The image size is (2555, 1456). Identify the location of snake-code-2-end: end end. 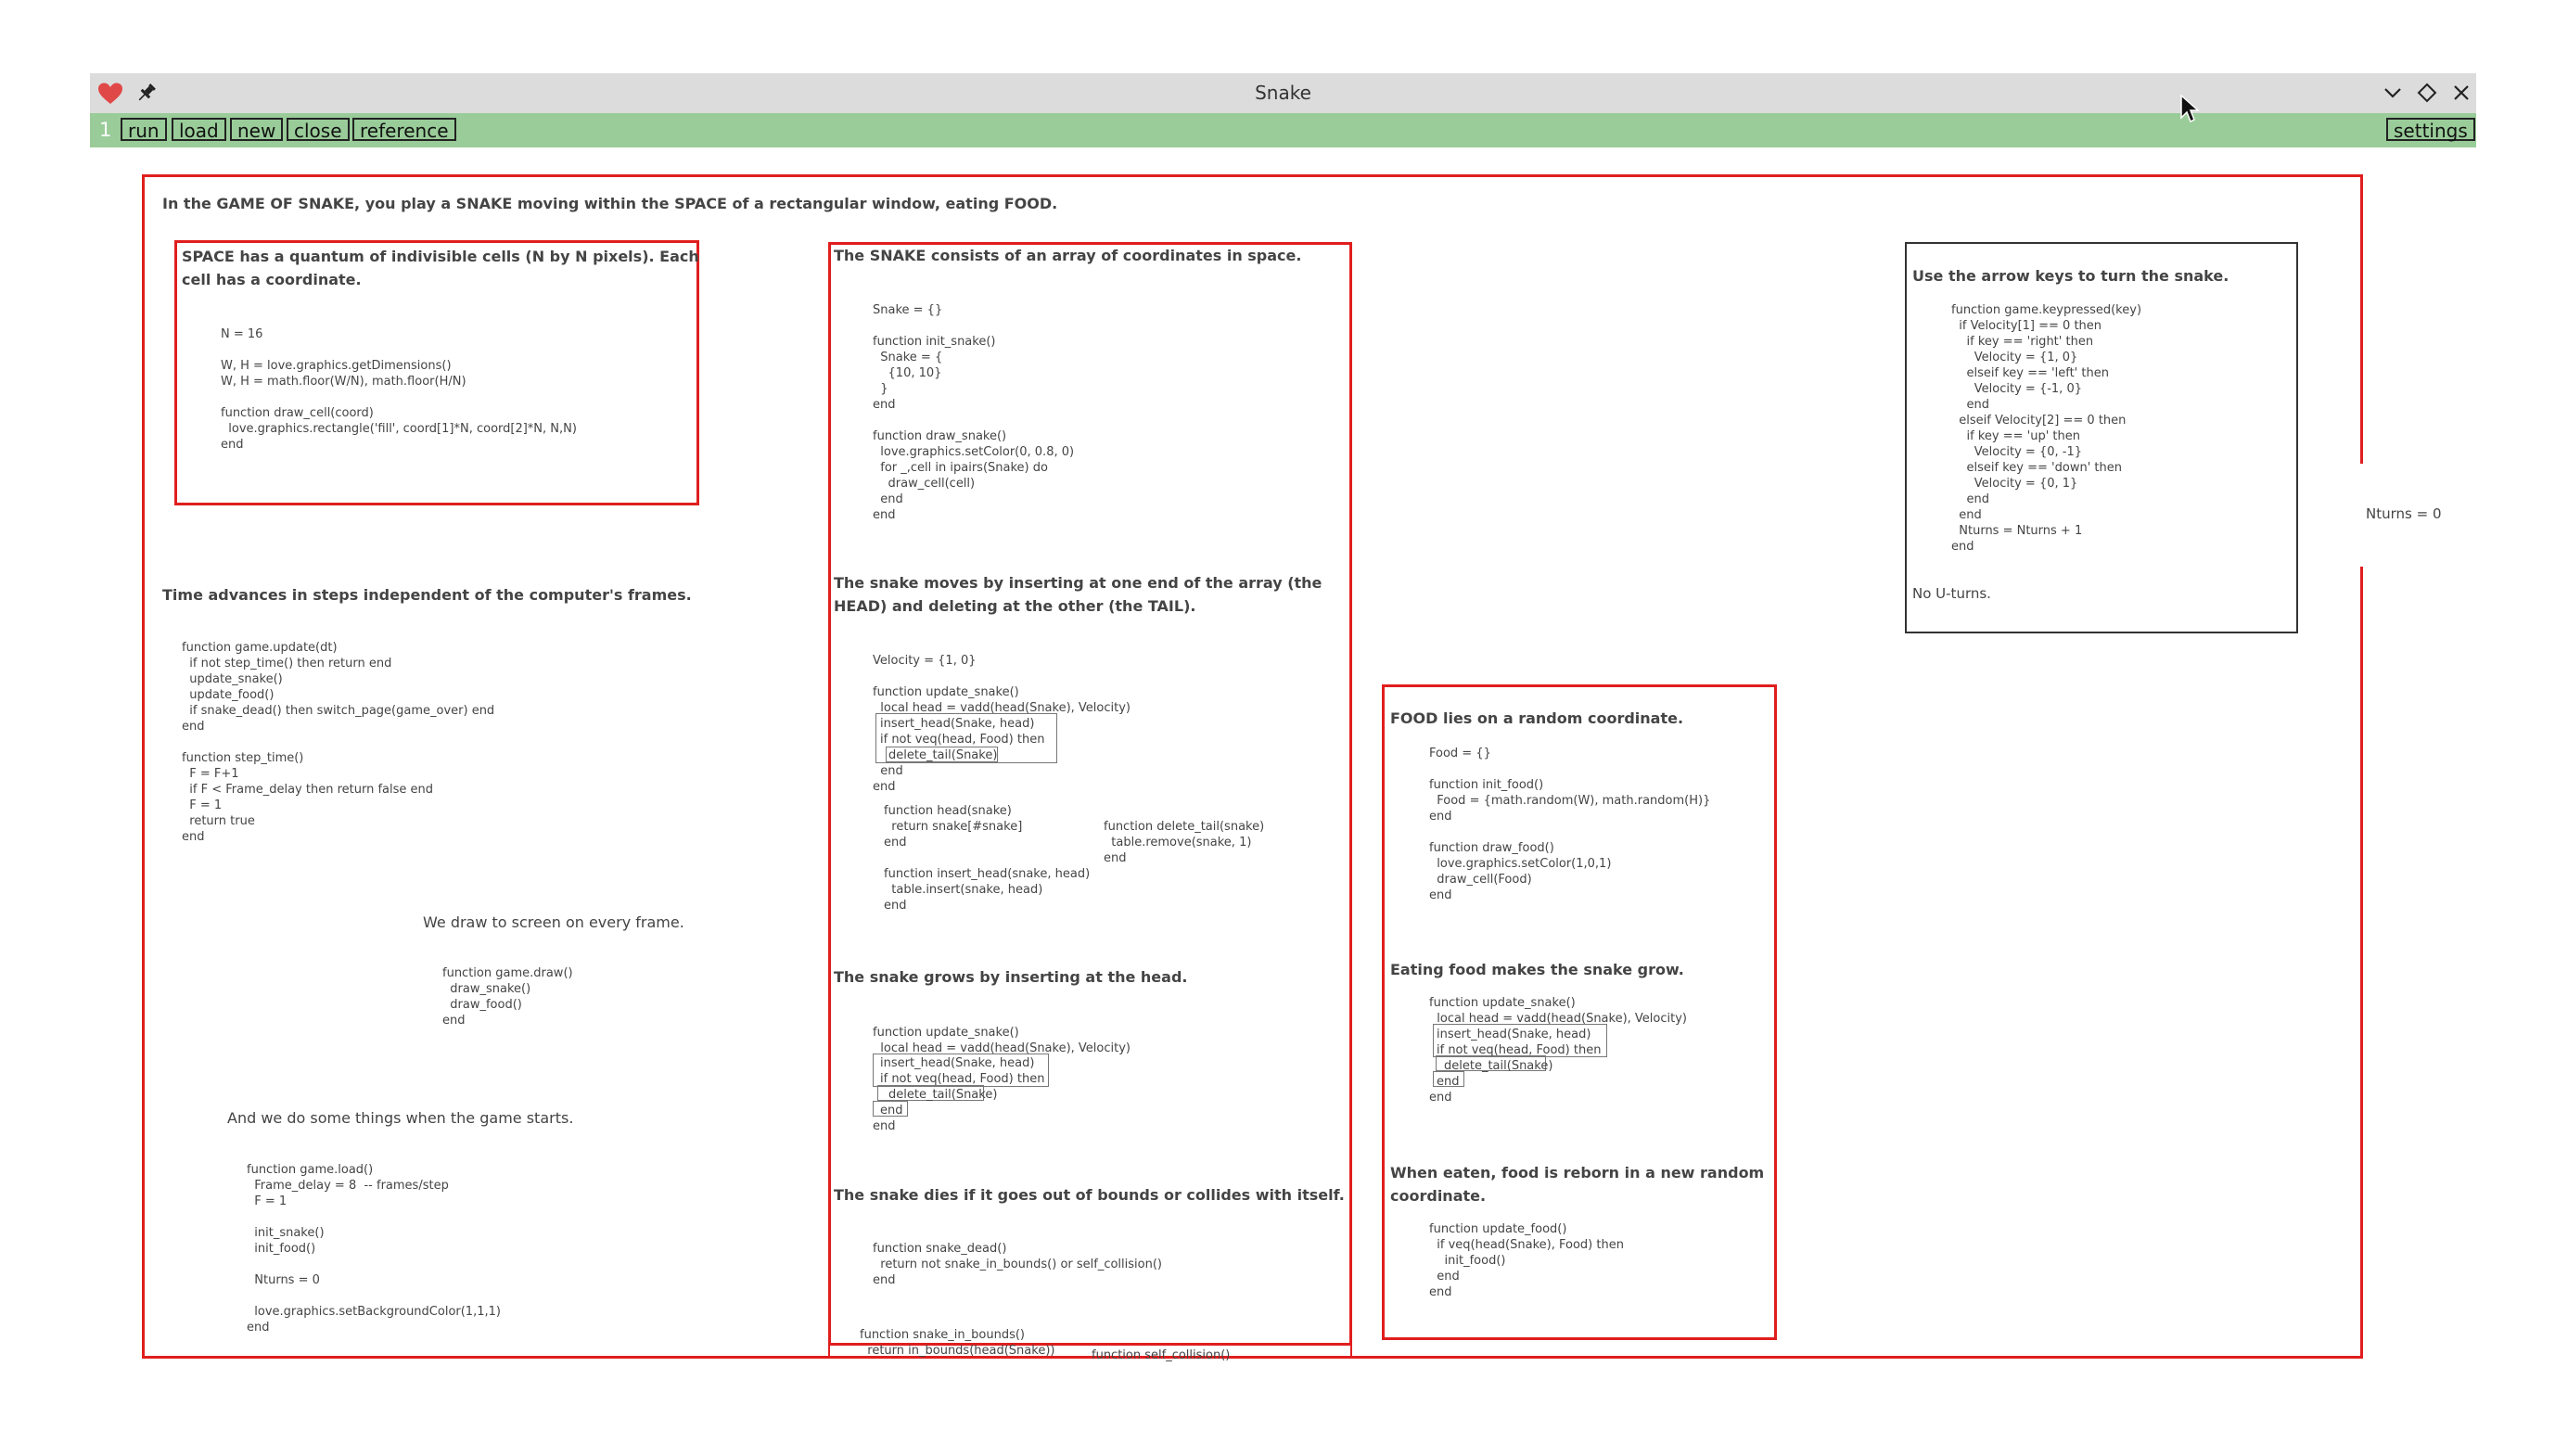
(888, 779).